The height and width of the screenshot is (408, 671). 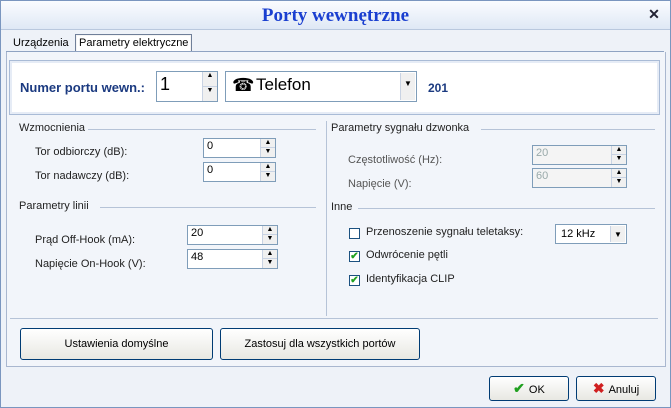 What do you see at coordinates (598, 388) in the screenshot?
I see `x-icon: ✖` at bounding box center [598, 388].